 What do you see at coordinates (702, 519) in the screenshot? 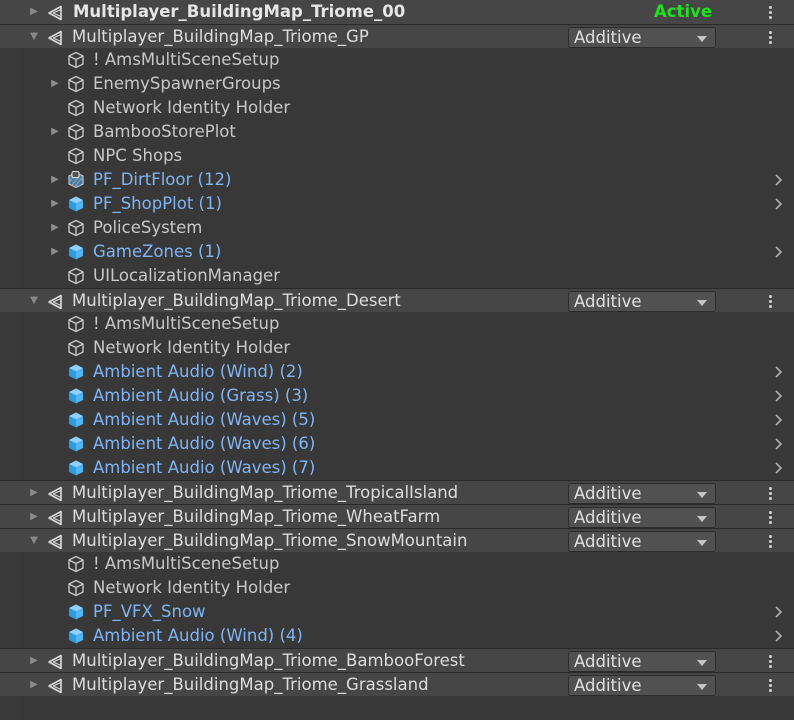
I see `dropdown-arrow-icon` at bounding box center [702, 519].